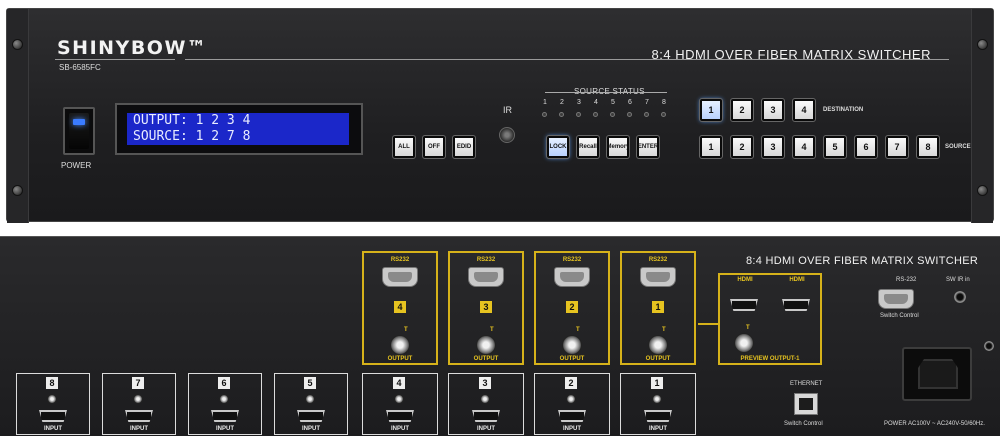 This screenshot has height=436, width=1000. What do you see at coordinates (711, 147) in the screenshot?
I see `source-button-1: 1` at bounding box center [711, 147].